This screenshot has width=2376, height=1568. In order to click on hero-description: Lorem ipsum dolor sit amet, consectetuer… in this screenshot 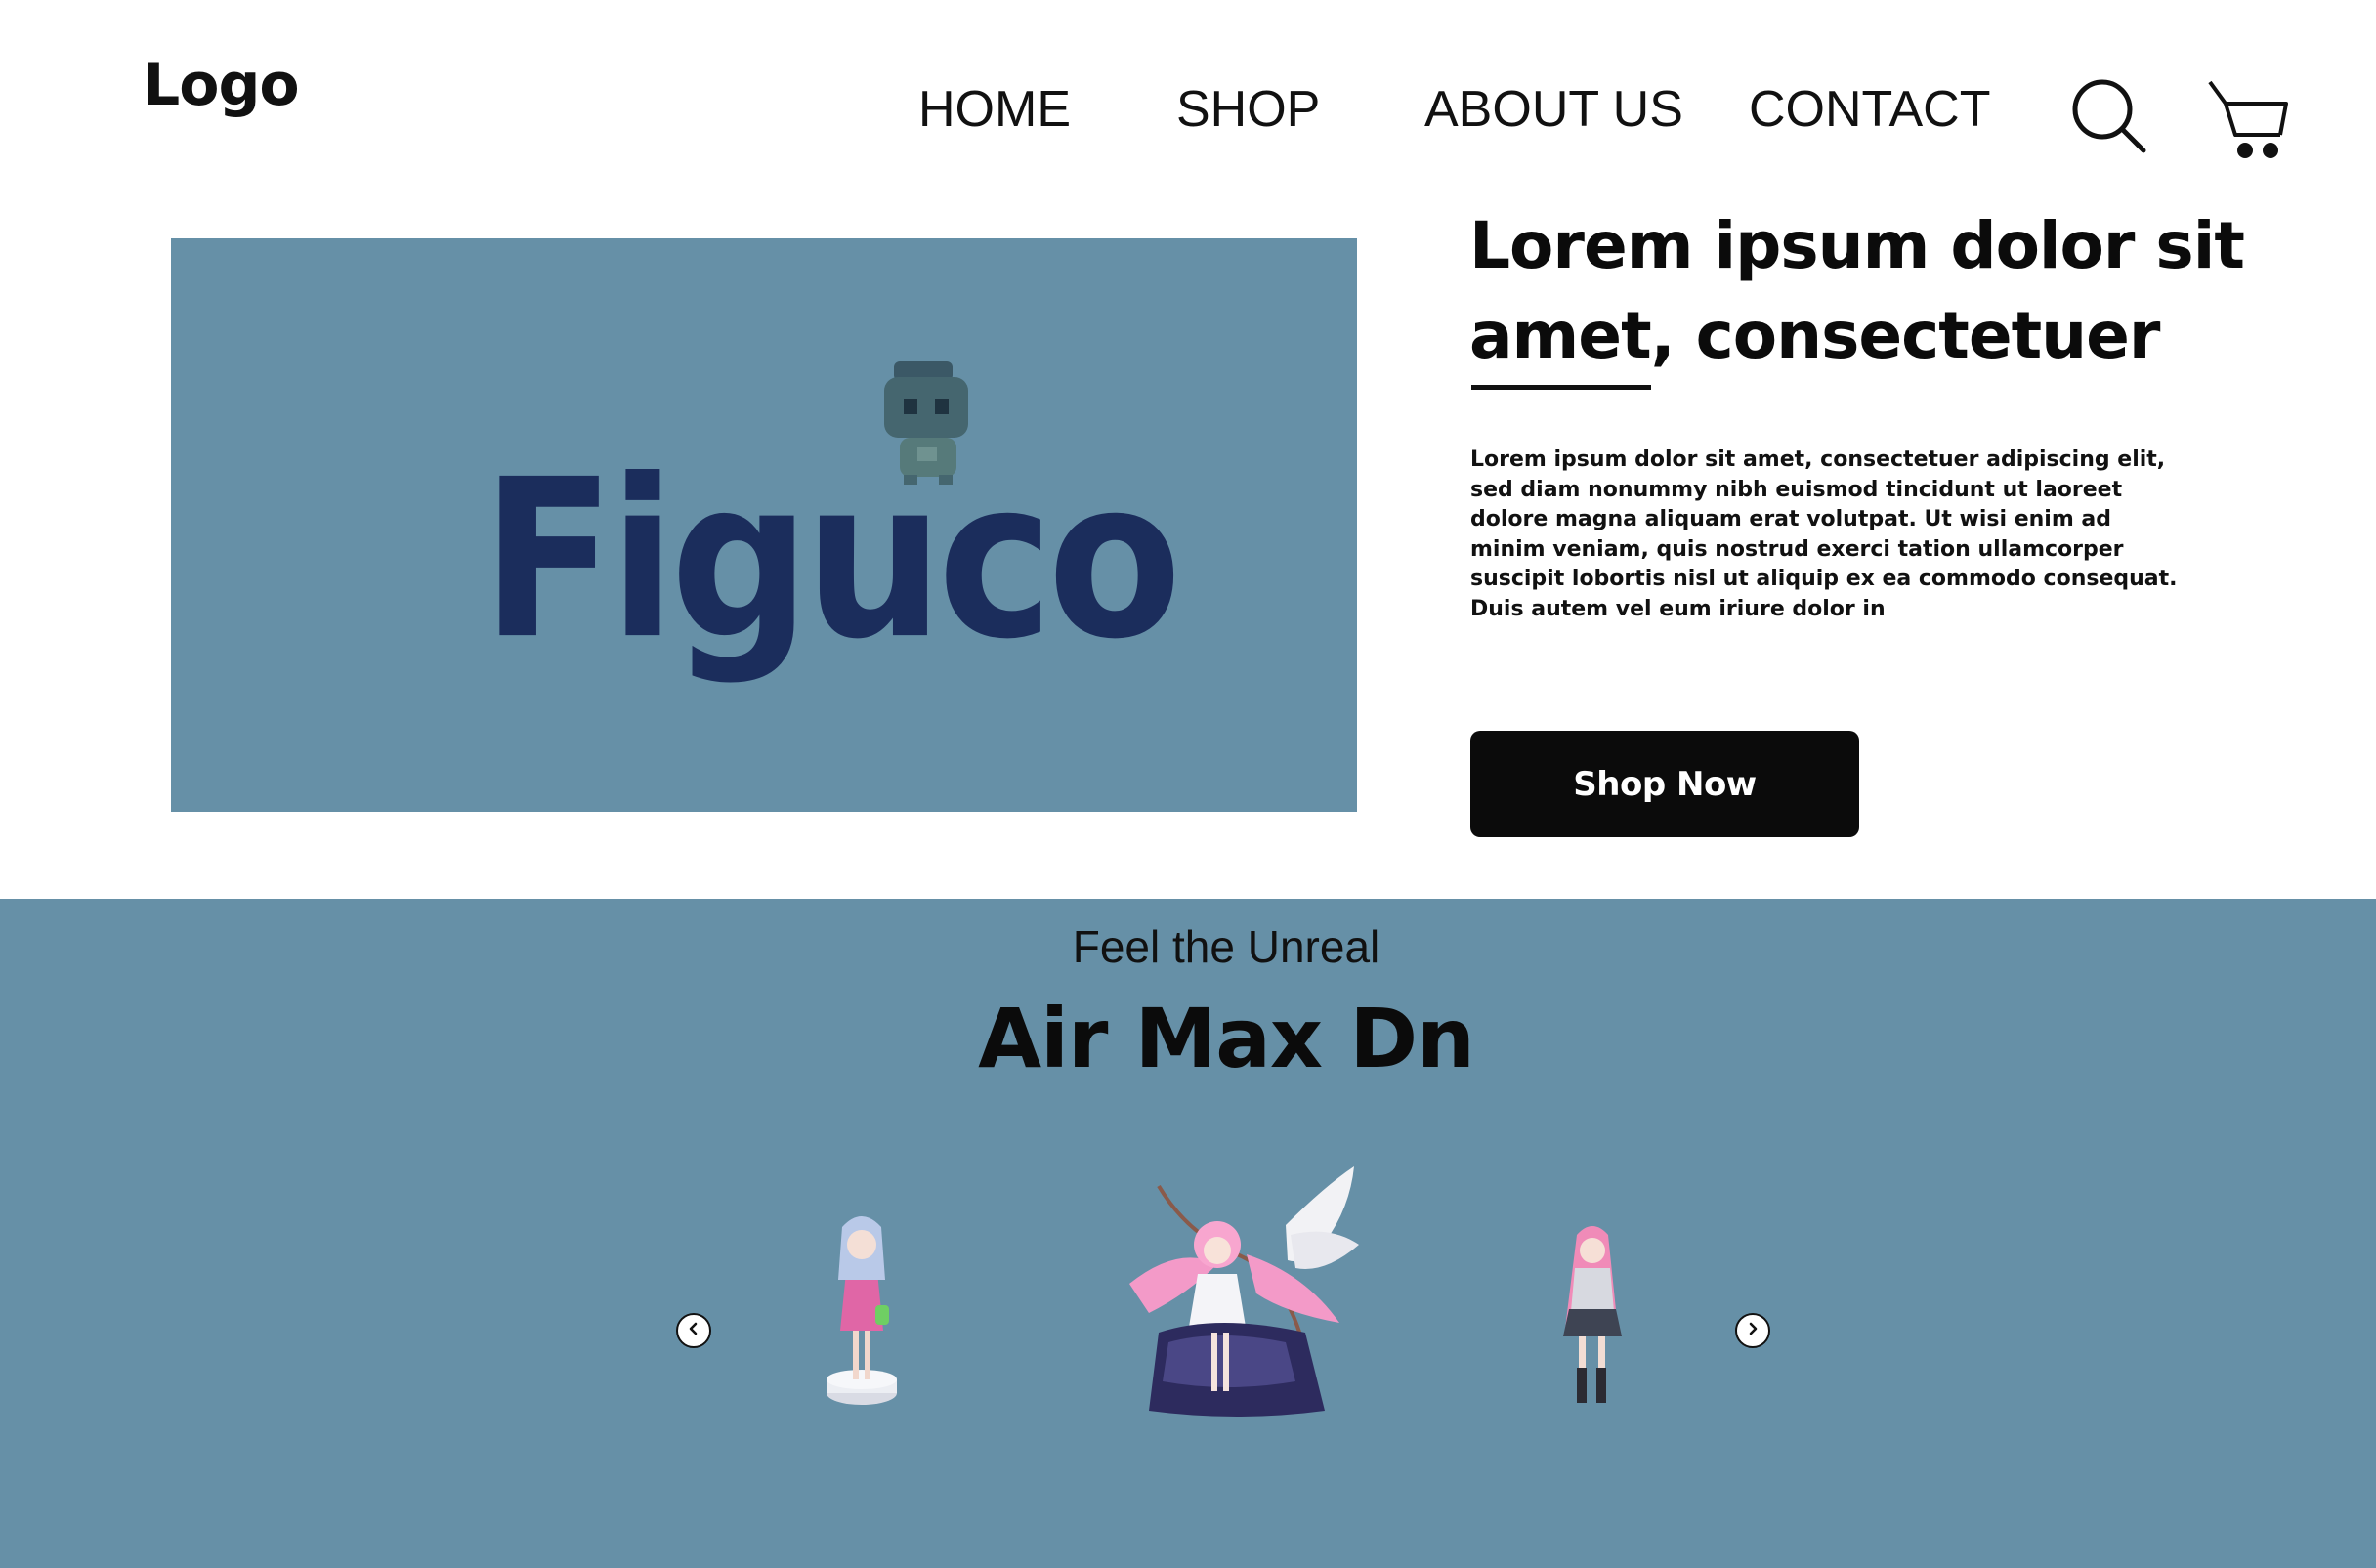, I will do `click(1824, 534)`.